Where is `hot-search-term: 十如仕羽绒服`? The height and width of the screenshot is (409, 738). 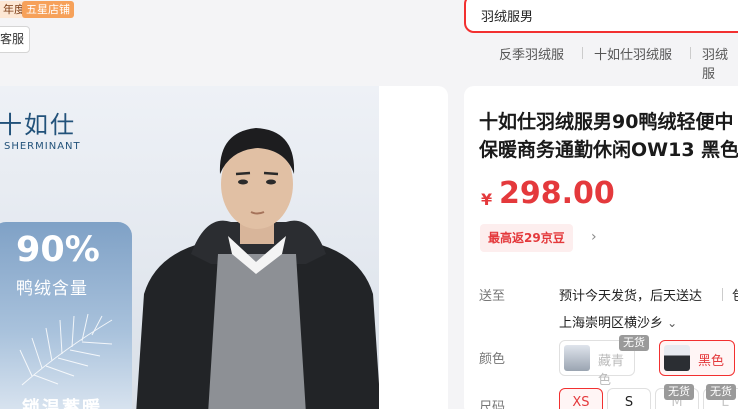 hot-search-term: 十如仕羽绒服 is located at coordinates (633, 53).